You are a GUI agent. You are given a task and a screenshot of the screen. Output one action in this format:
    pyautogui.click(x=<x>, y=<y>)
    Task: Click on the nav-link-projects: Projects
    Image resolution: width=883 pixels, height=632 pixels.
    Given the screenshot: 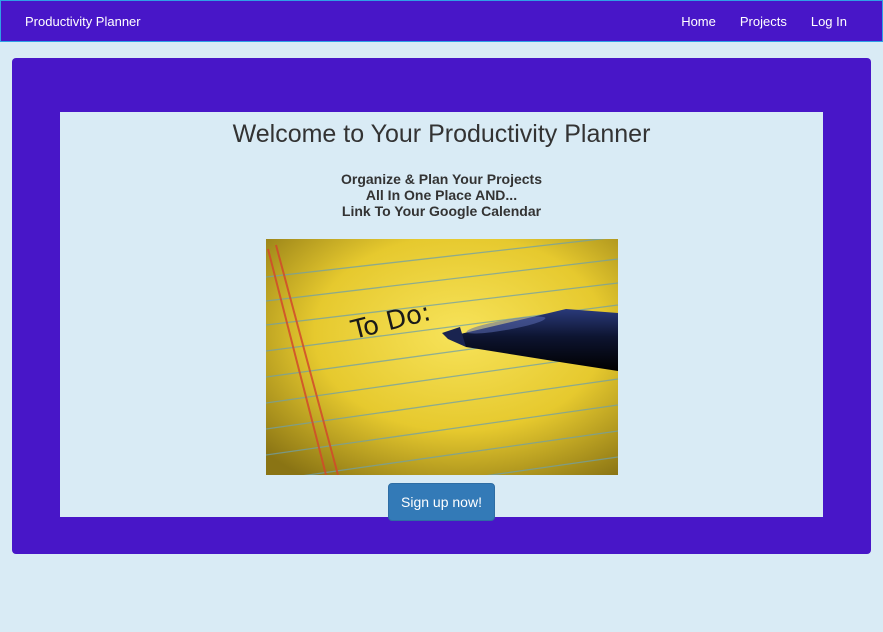 What is the action you would take?
    pyautogui.click(x=763, y=21)
    